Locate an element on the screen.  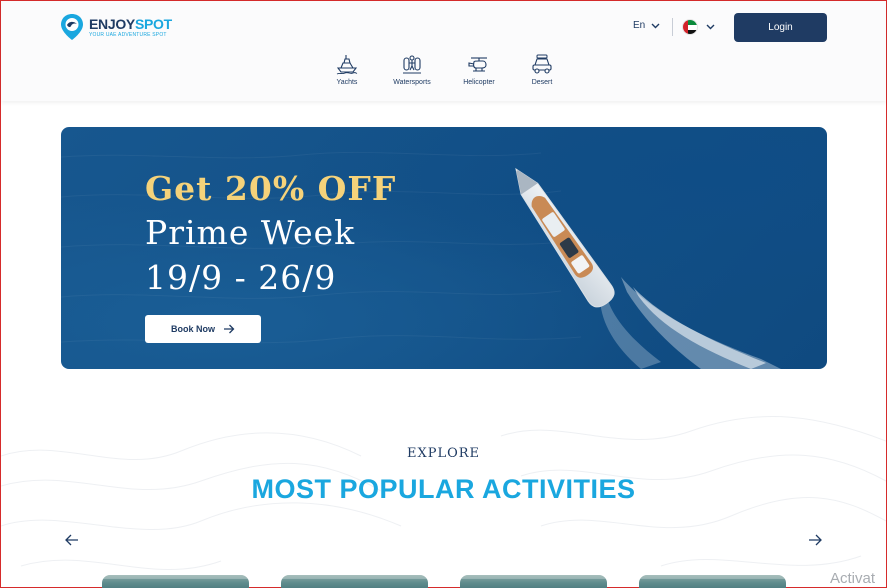
watersports-icon is located at coordinates (412, 64).